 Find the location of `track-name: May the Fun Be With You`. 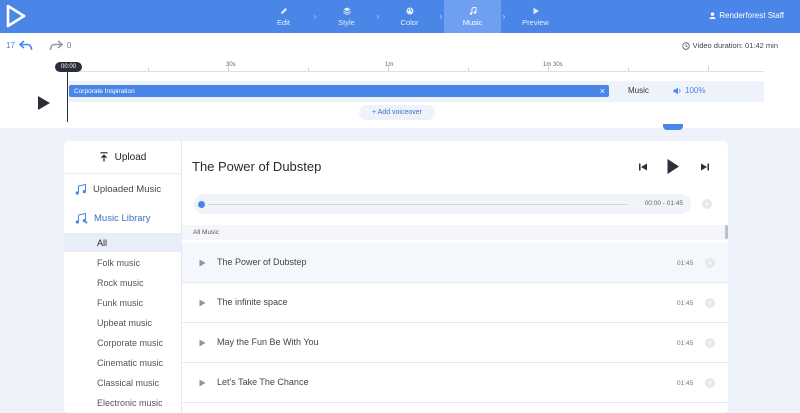

track-name: May the Fun Be With You is located at coordinates (268, 342).